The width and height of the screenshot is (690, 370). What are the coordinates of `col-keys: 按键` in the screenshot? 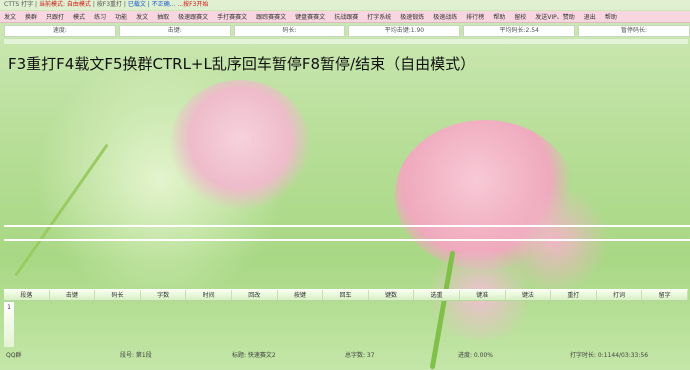 It's located at (301, 295).